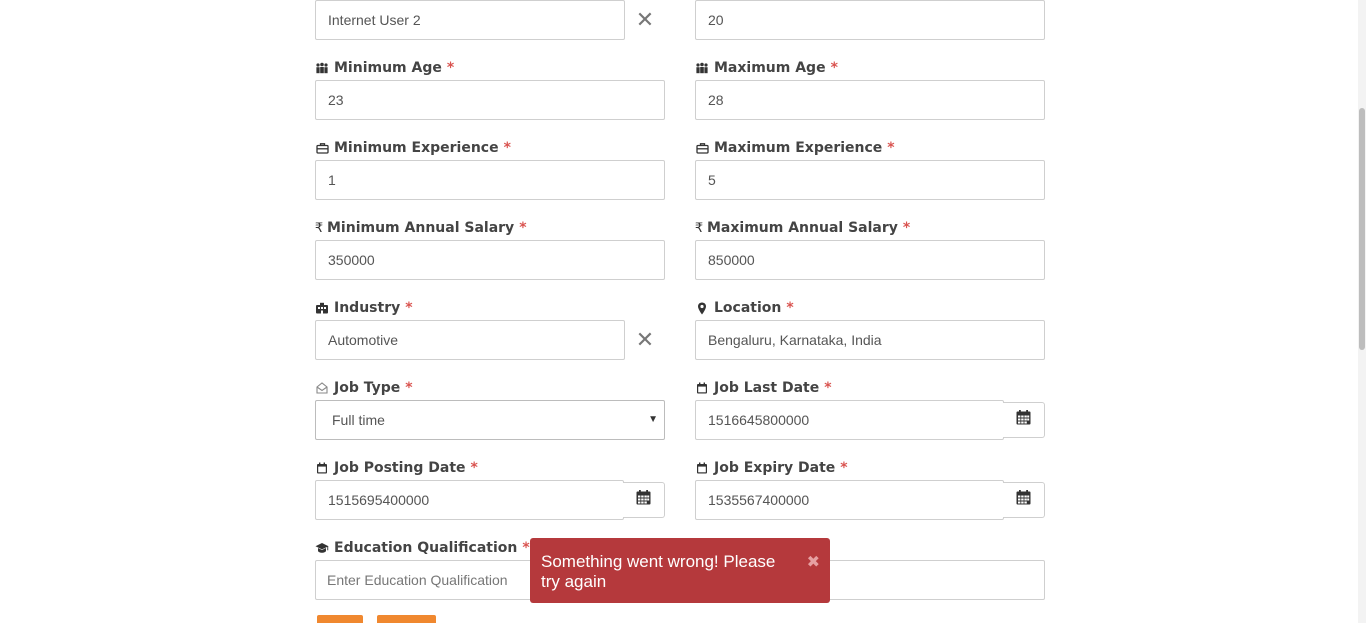  Describe the element at coordinates (470, 20) in the screenshot. I see `top-left-input: Internet User 2` at that location.